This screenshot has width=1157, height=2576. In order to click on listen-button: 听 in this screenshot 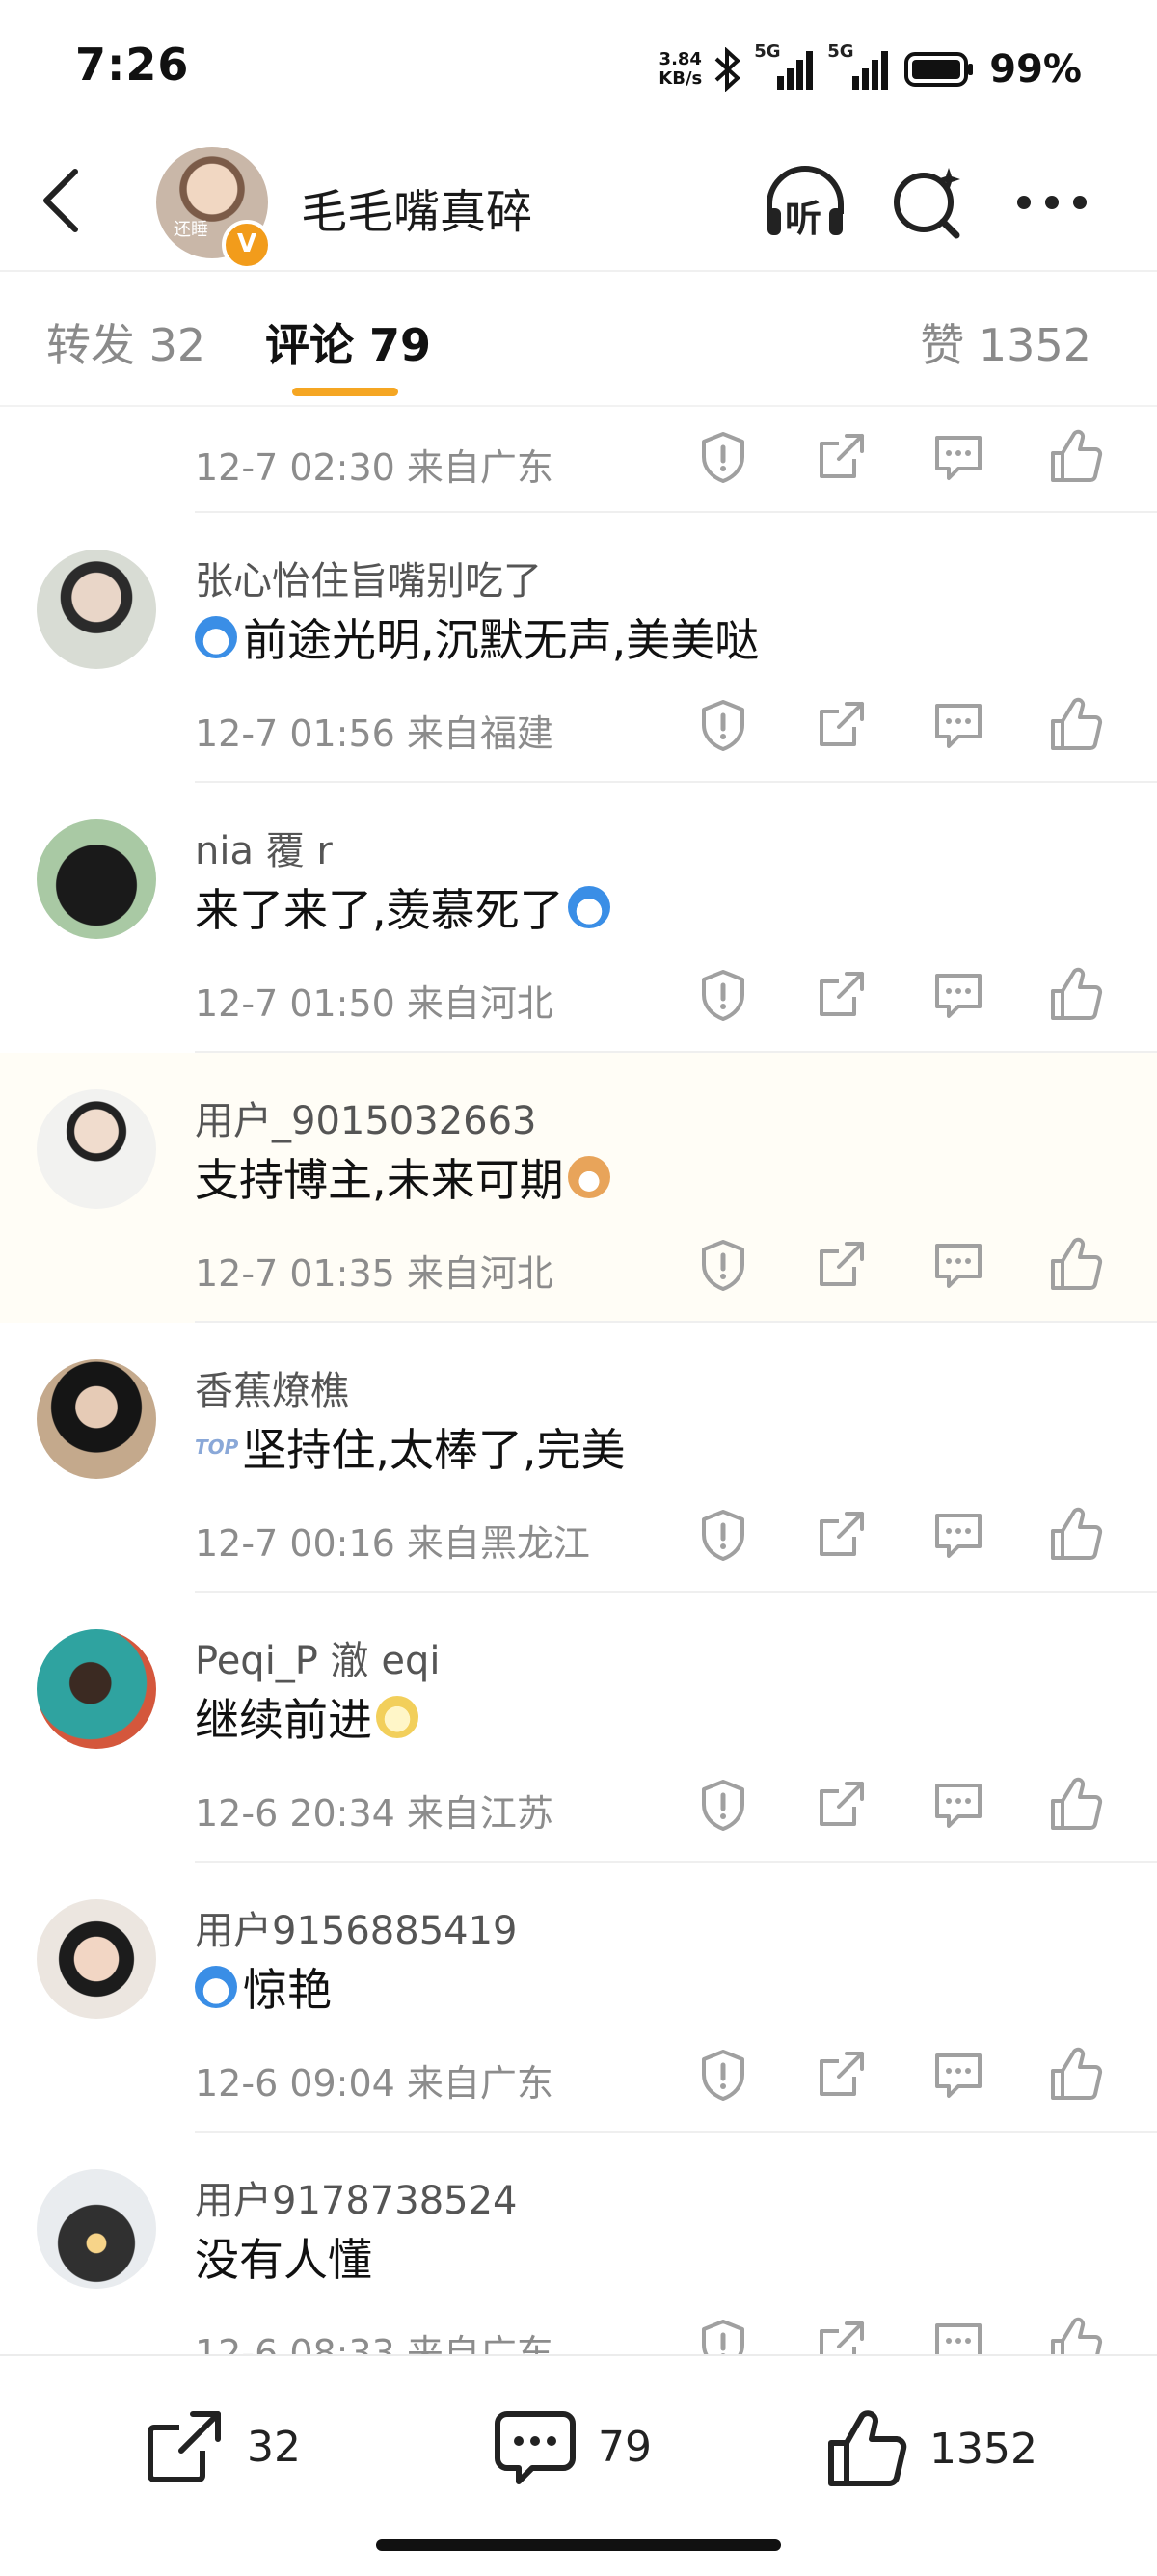, I will do `click(805, 203)`.